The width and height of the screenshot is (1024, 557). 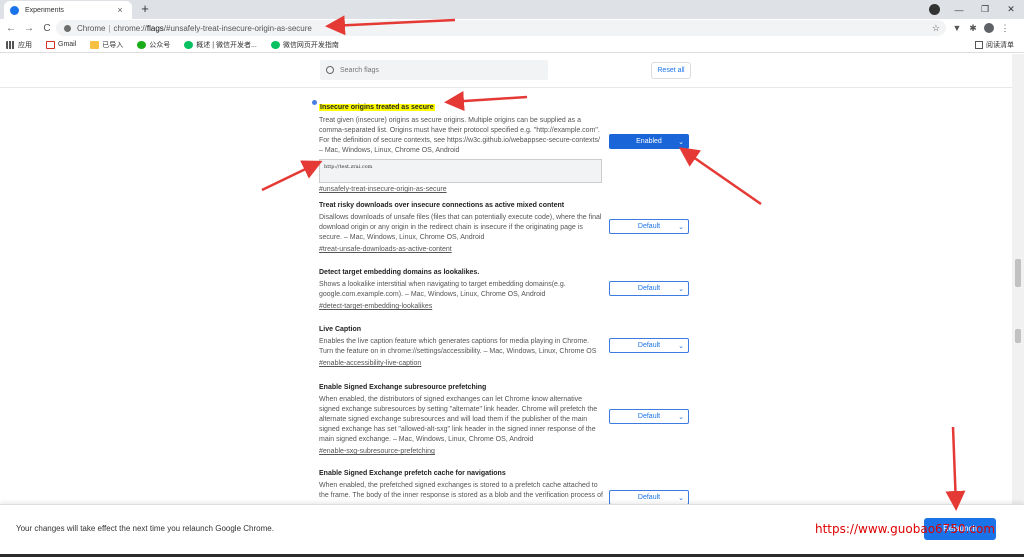 I want to click on scheme-label: Chrome, so click(x=91, y=28).